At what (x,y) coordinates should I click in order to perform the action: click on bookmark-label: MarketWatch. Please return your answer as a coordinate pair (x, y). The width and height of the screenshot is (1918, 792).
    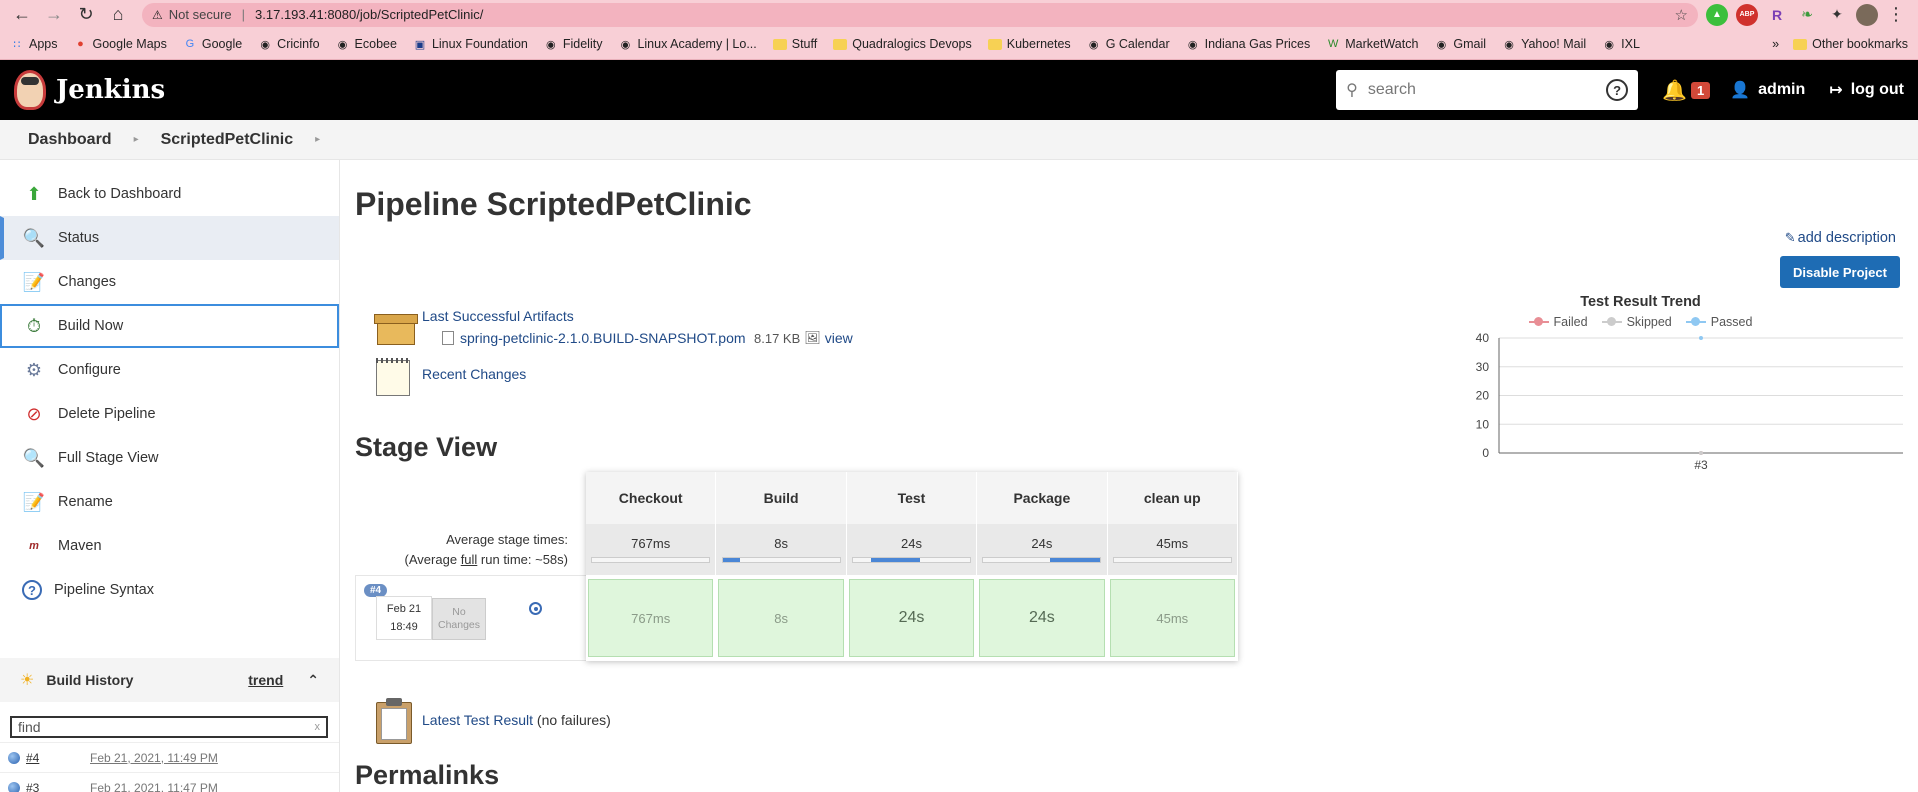
    Looking at the image, I should click on (1382, 44).